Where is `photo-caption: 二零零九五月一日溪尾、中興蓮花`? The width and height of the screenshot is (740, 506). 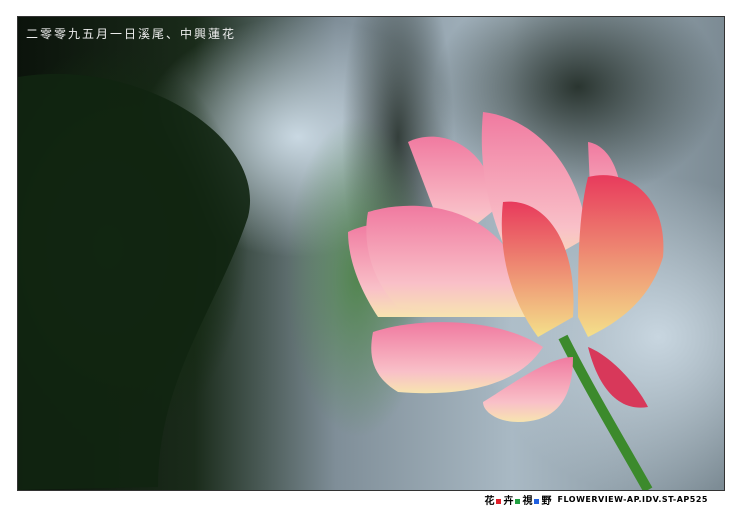
photo-caption: 二零零九五月一日溪尾、中興蓮花 is located at coordinates (131, 34).